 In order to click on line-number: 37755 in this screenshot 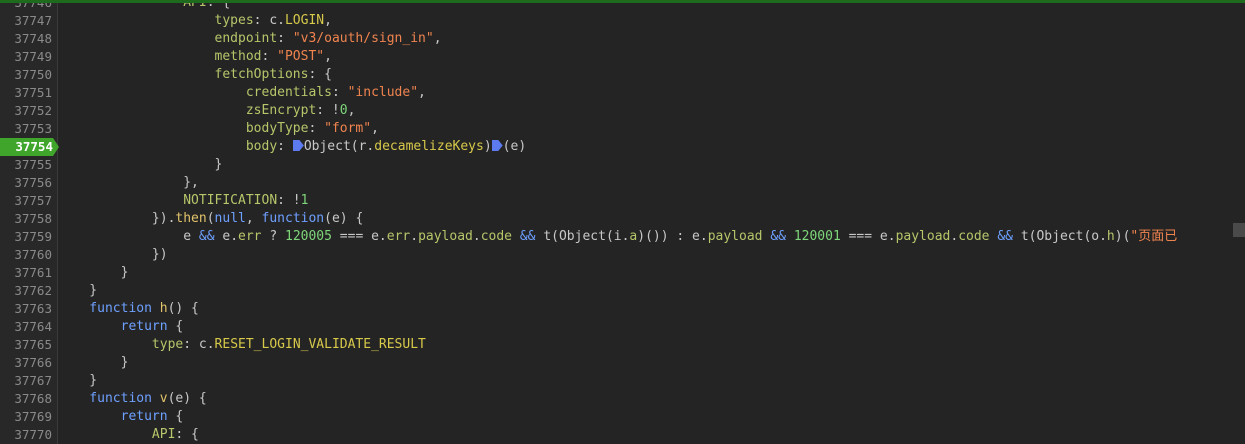, I will do `click(26, 165)`.